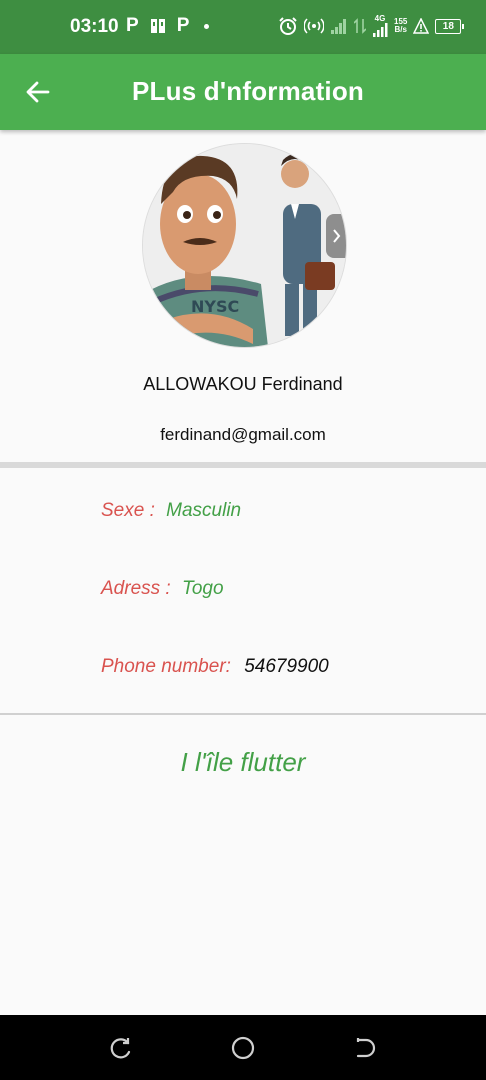  Describe the element at coordinates (243, 465) in the screenshot. I see `section-divider` at that location.